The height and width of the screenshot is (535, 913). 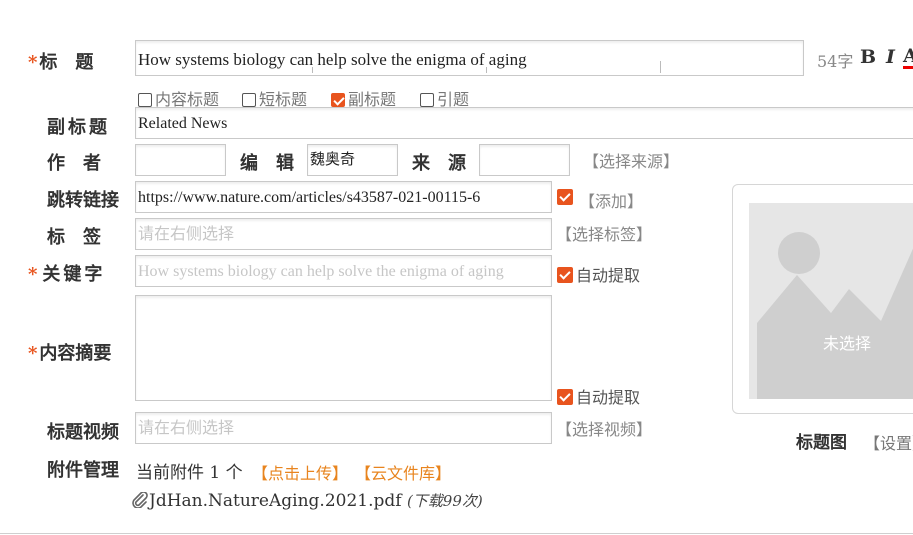 I want to click on redirect-label: 跳转链接, so click(x=83, y=200).